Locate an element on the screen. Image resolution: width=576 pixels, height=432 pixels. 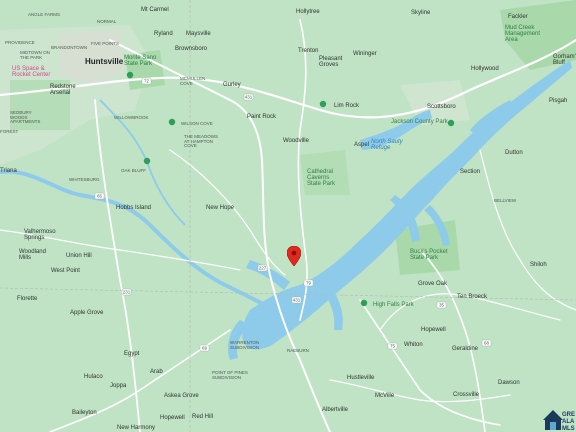
route-shield: 227 is located at coordinates (262, 268).